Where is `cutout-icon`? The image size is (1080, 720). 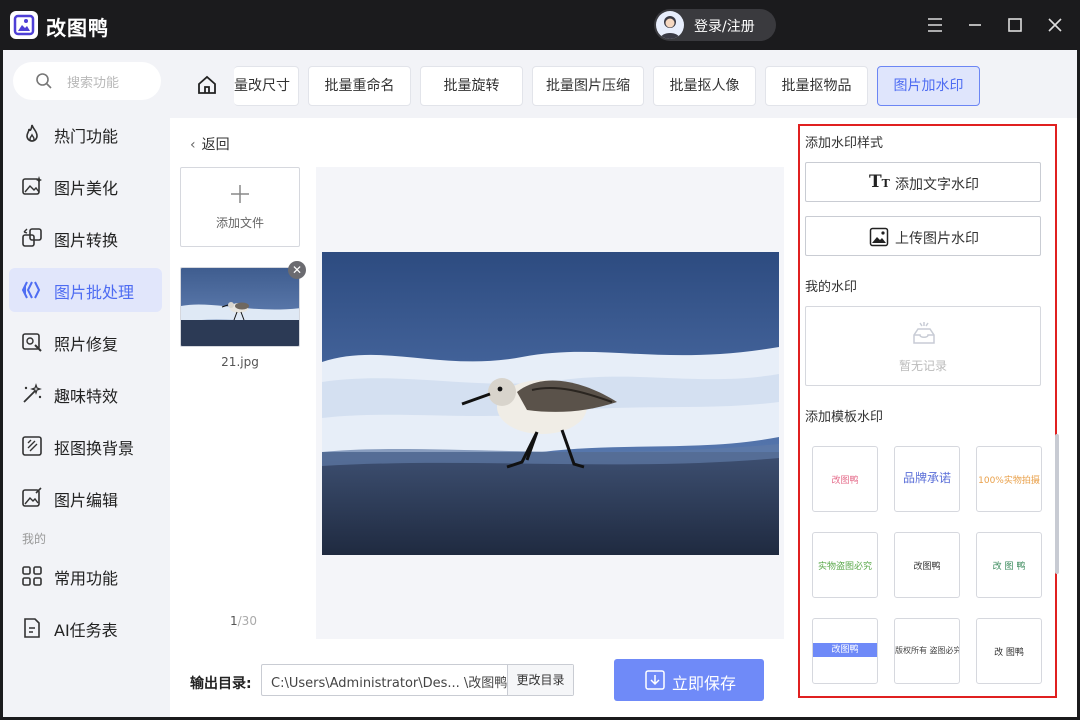
cutout-icon is located at coordinates (32, 446).